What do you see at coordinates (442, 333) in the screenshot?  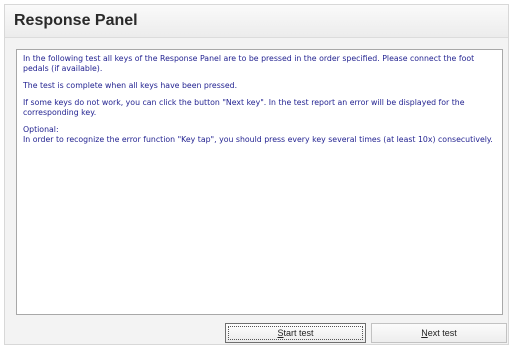 I see `next-test-label: ext test` at bounding box center [442, 333].